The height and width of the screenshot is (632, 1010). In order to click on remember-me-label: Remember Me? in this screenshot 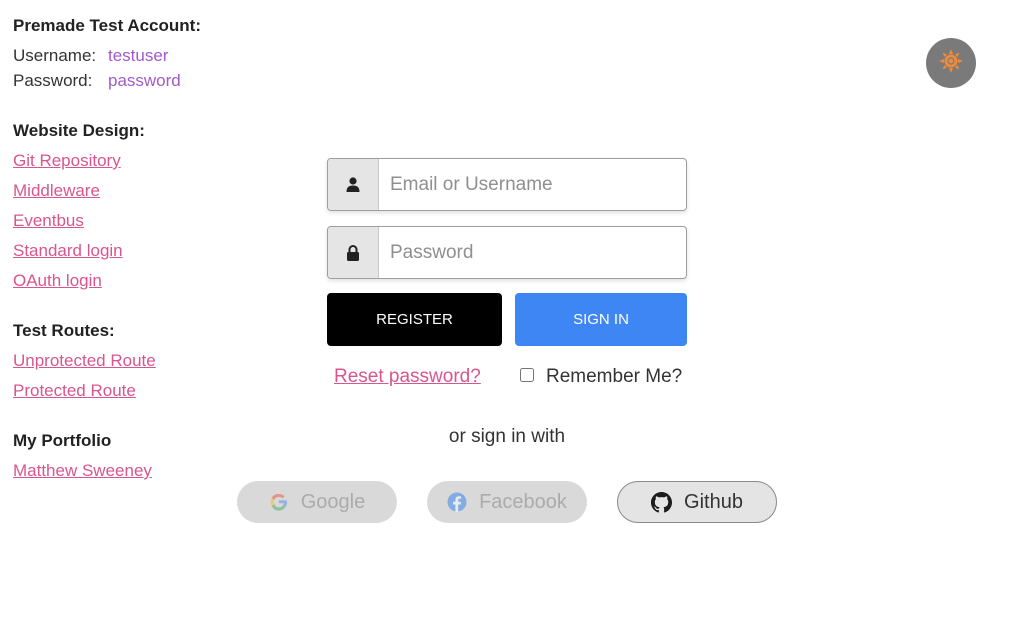, I will do `click(614, 376)`.